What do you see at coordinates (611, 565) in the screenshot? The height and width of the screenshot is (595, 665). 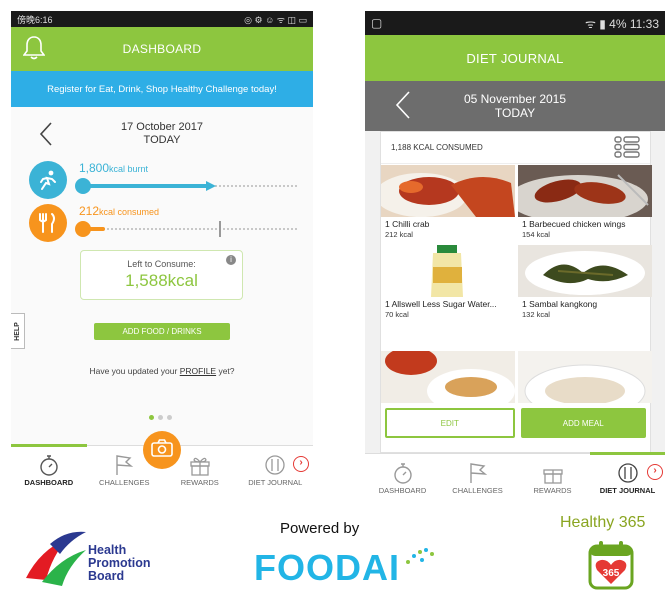 I see `calendar-heart-icon` at bounding box center [611, 565].